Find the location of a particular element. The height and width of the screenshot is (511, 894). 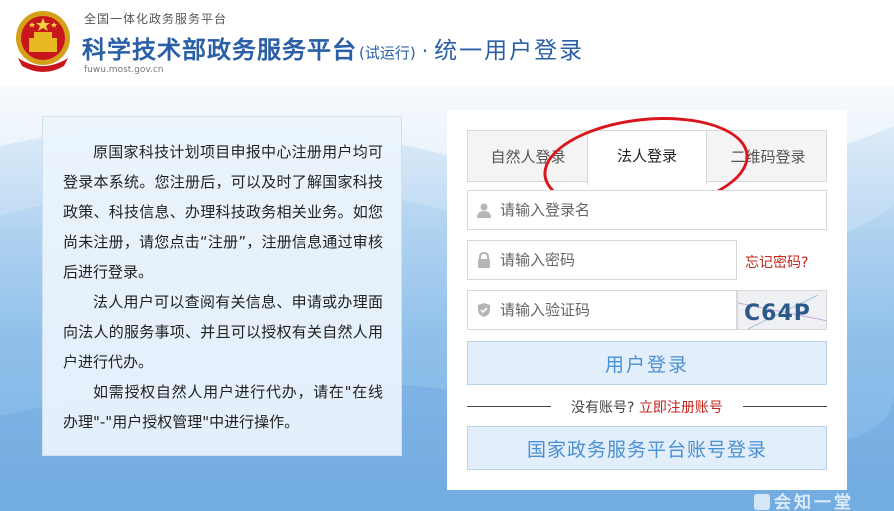

password-field is located at coordinates (602, 260).